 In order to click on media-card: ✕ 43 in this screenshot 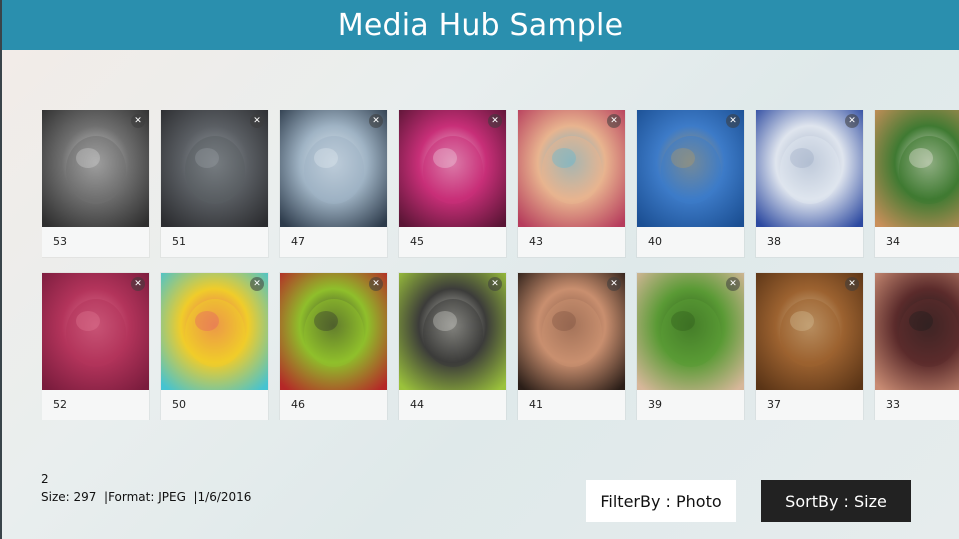, I will do `click(571, 183)`.